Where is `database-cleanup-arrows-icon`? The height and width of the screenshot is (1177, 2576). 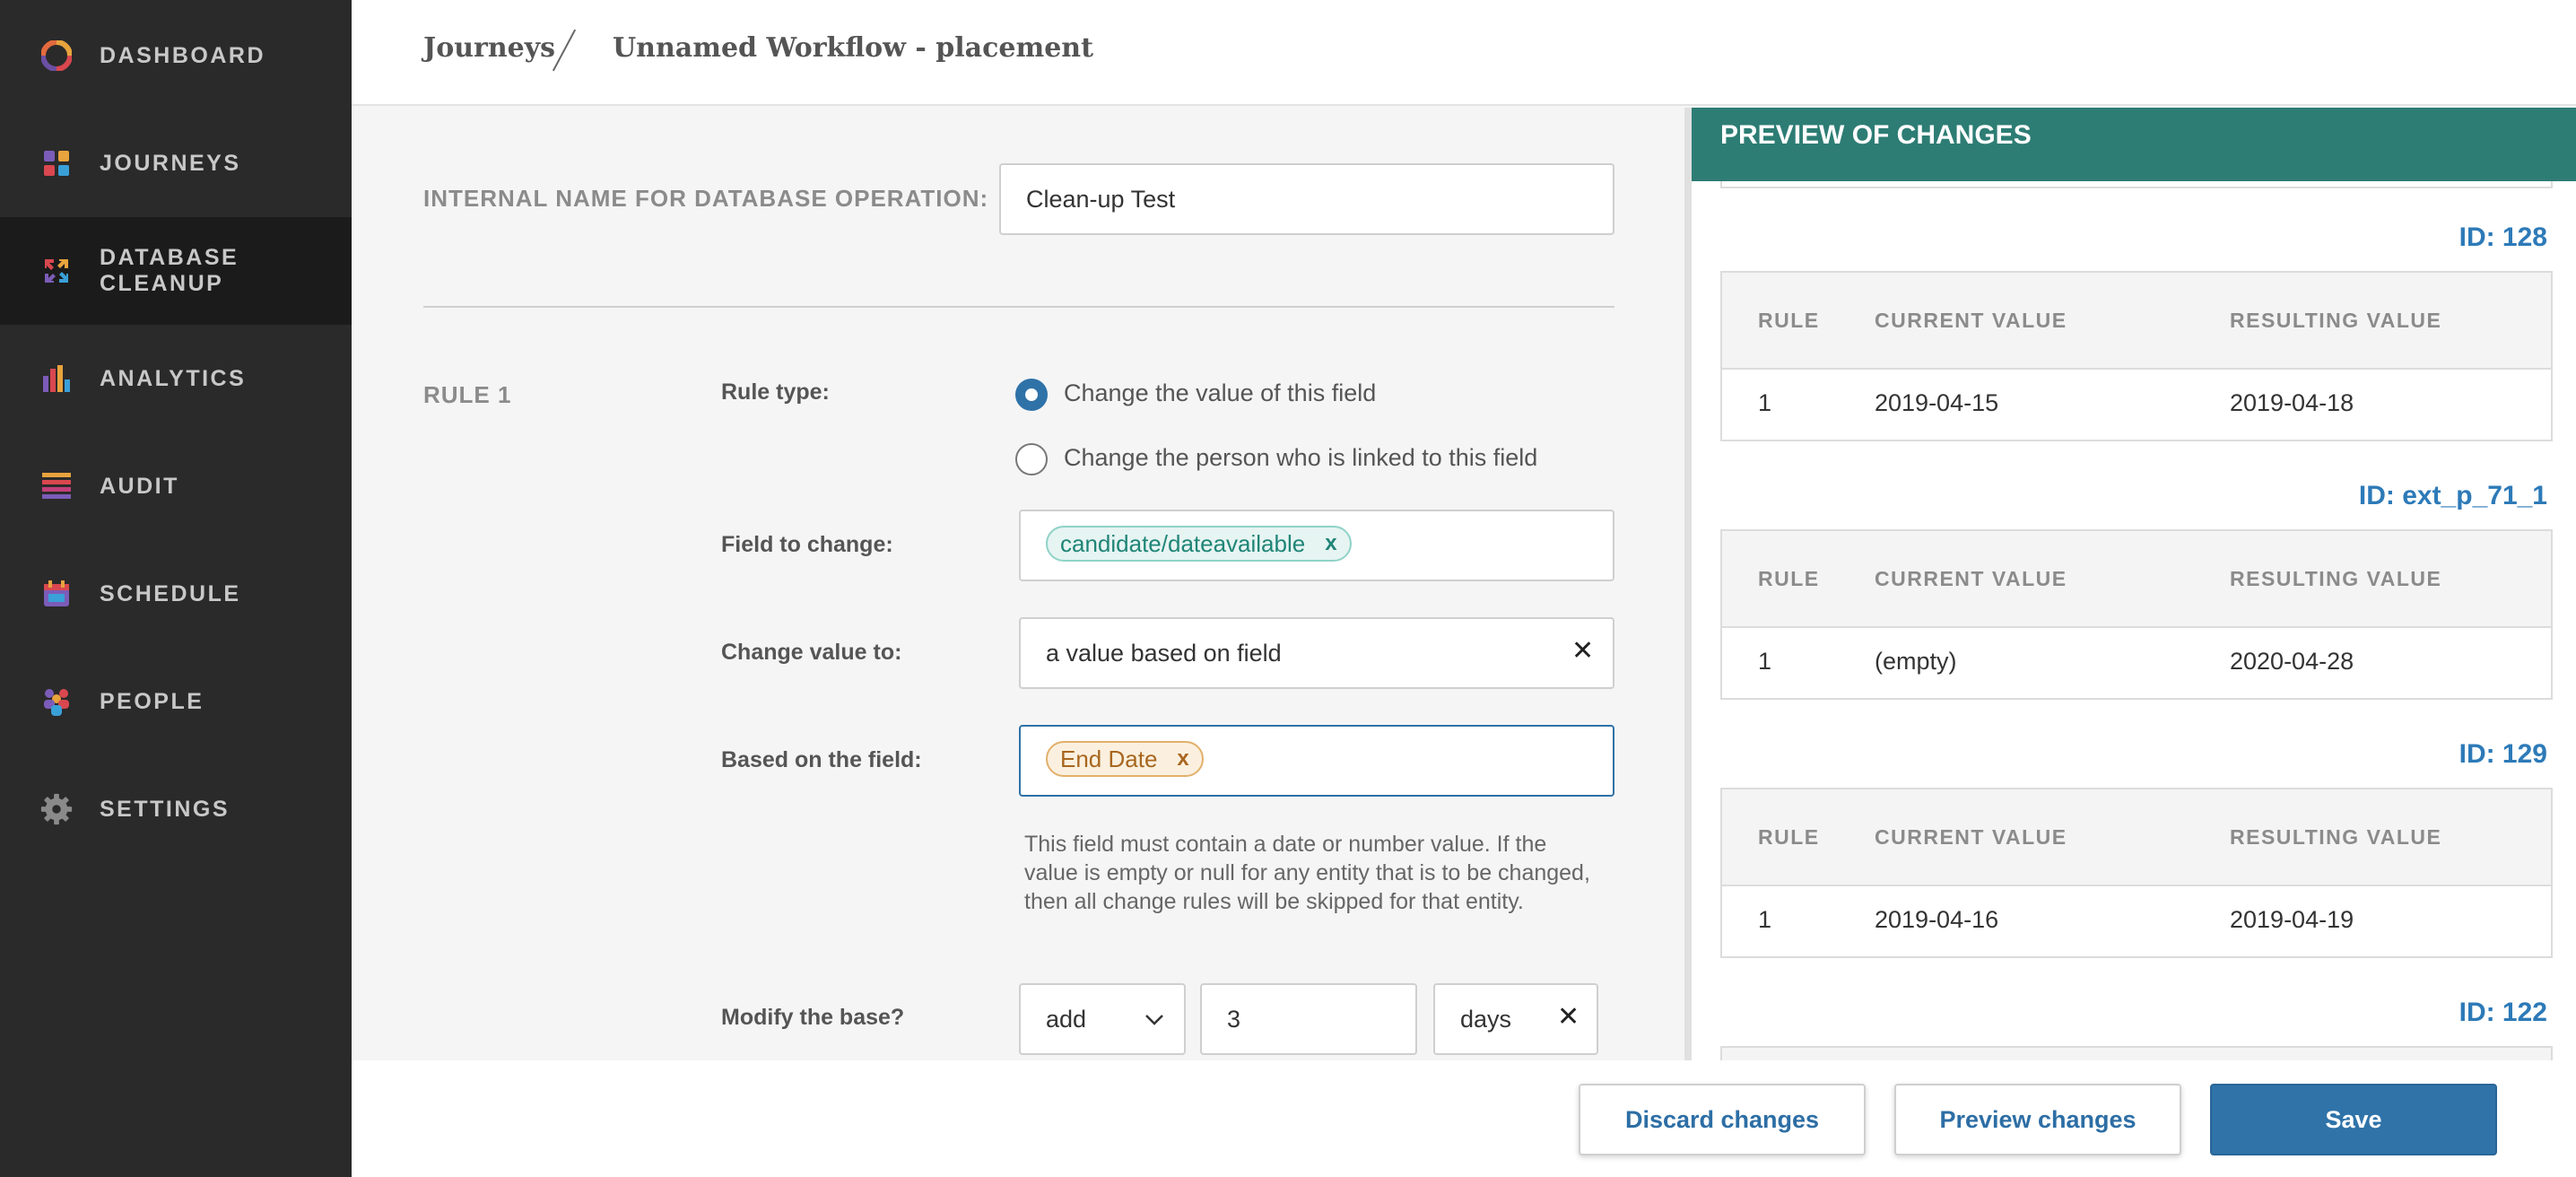 database-cleanup-arrows-icon is located at coordinates (56, 271).